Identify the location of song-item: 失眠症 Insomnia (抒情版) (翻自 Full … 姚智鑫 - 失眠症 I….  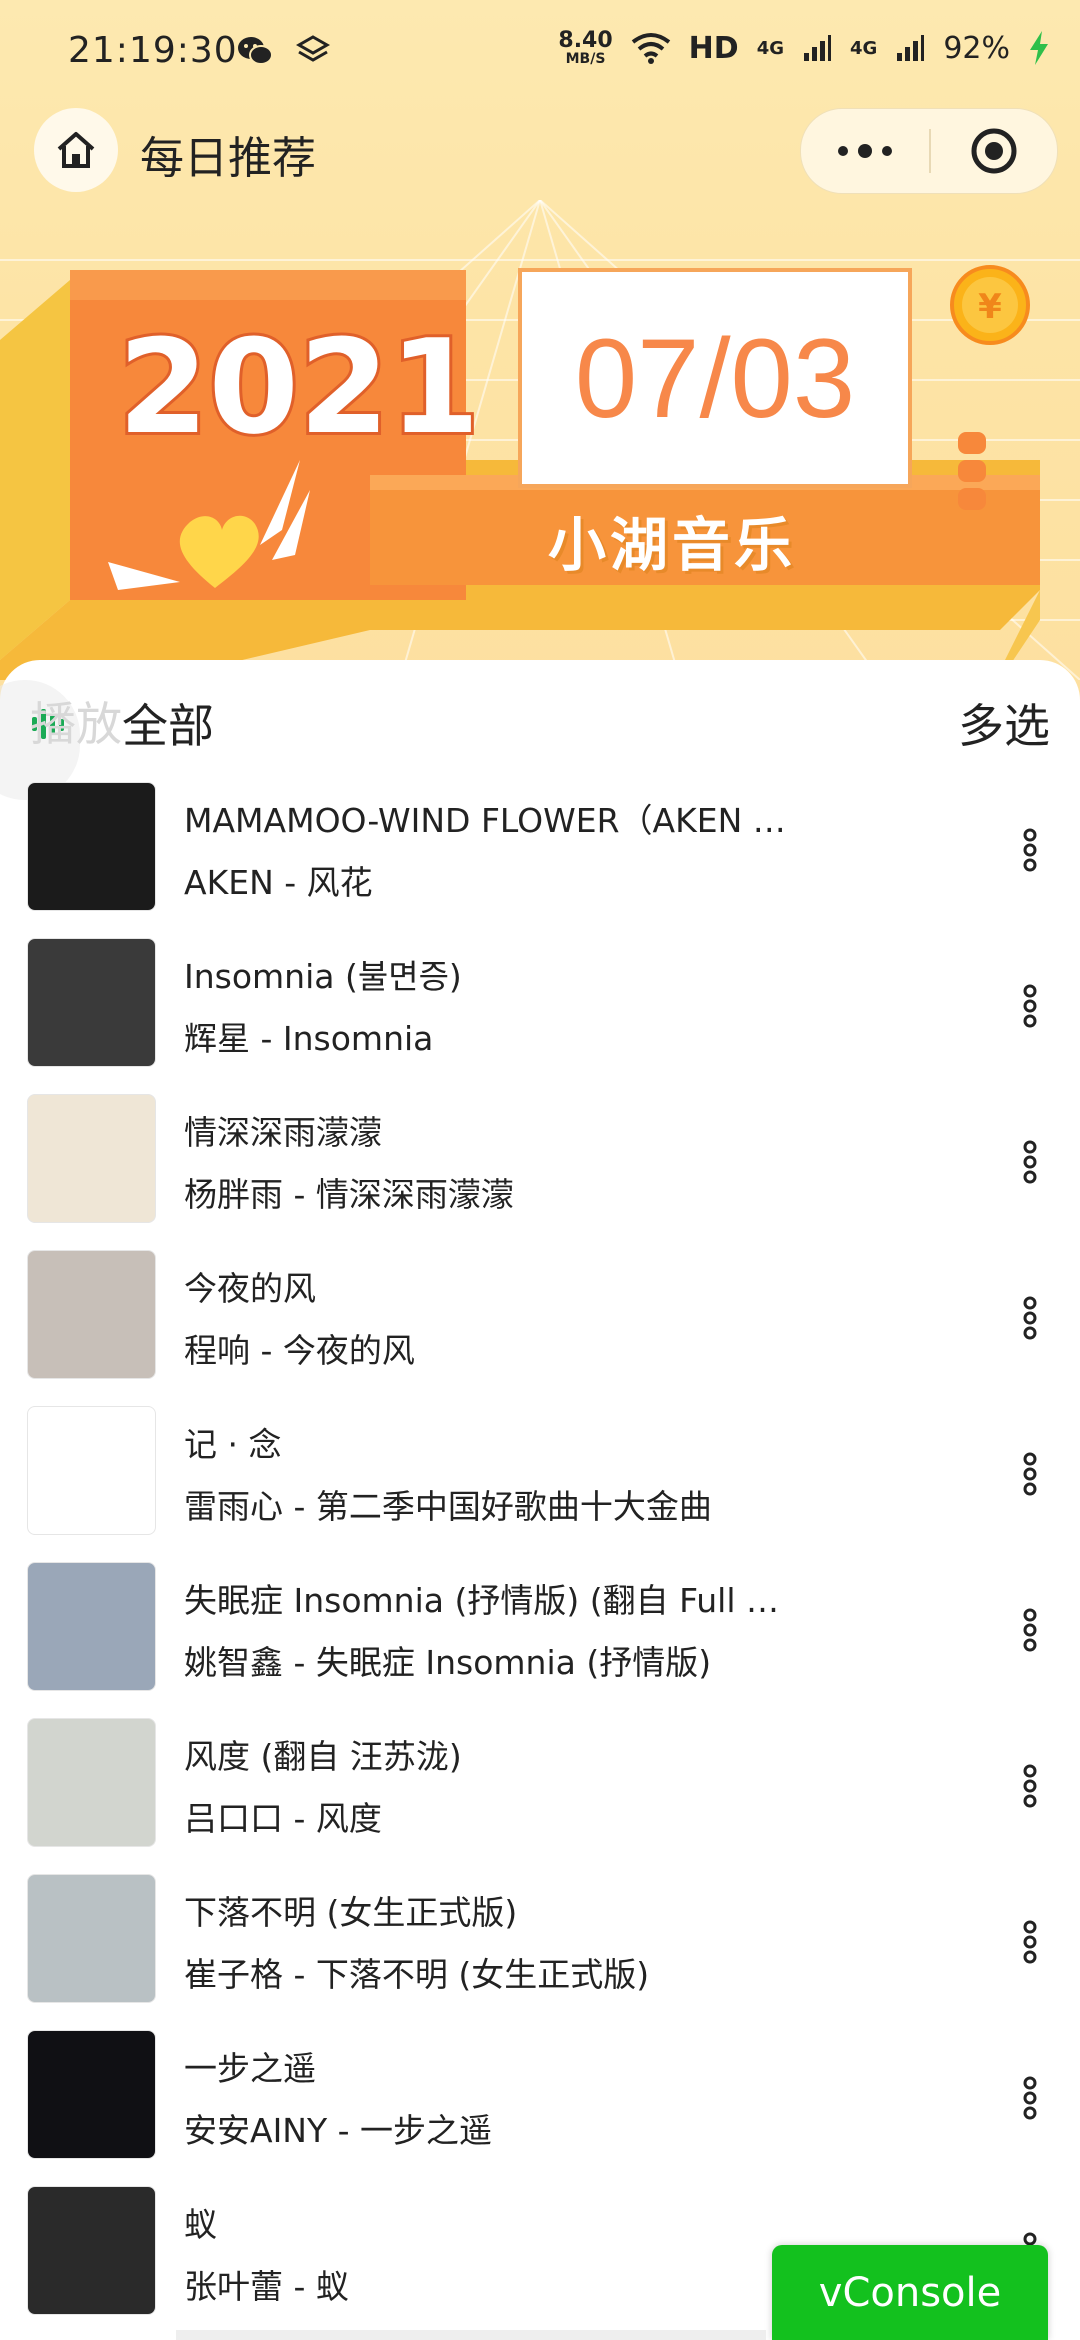
(540, 1630).